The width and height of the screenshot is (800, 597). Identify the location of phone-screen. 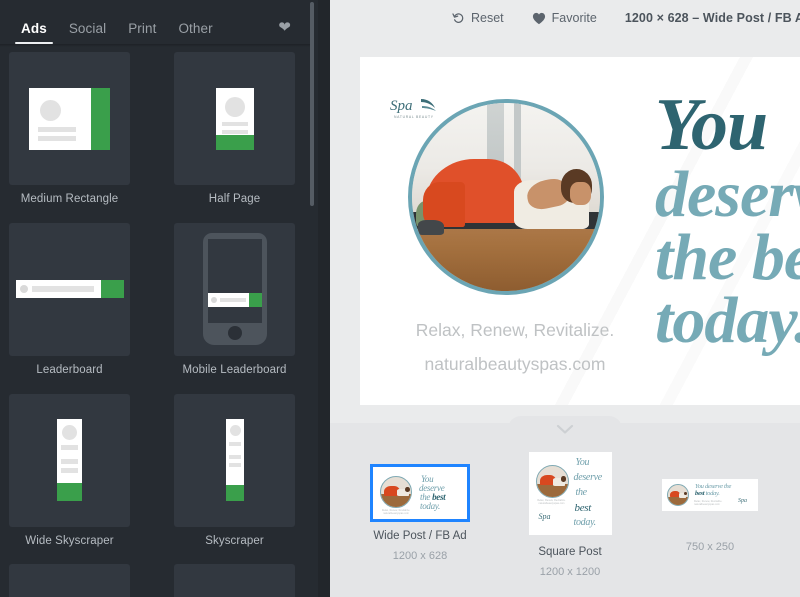
(234, 281).